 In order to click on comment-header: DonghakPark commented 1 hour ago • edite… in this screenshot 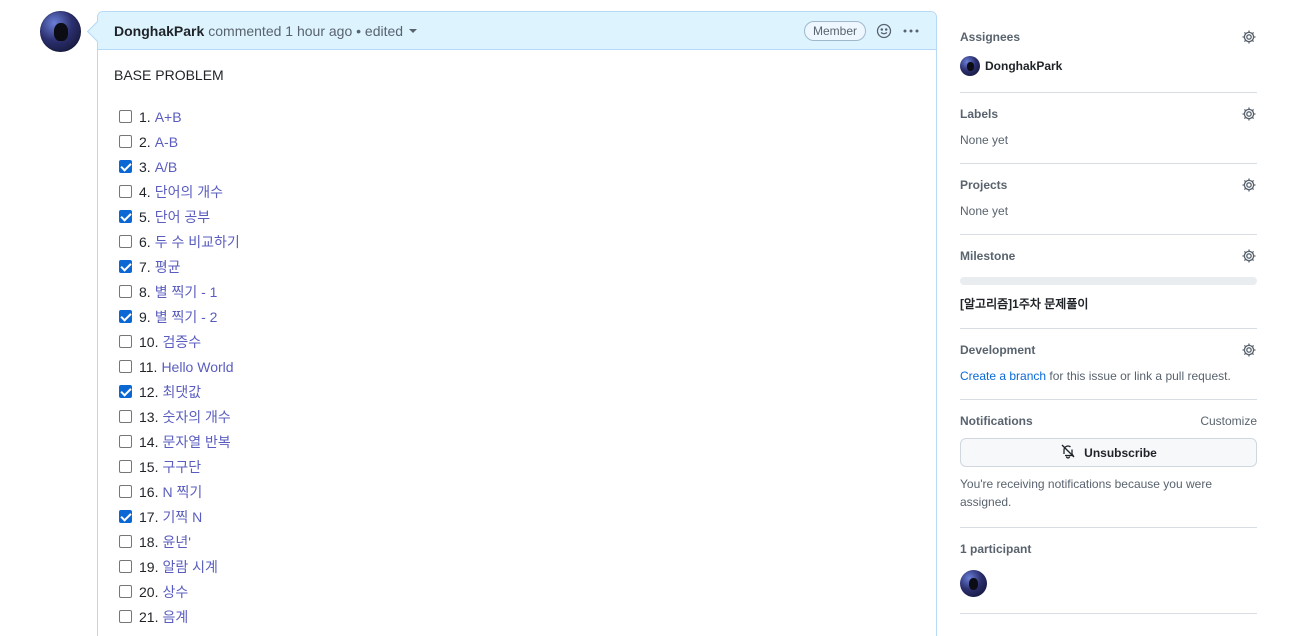, I will do `click(517, 31)`.